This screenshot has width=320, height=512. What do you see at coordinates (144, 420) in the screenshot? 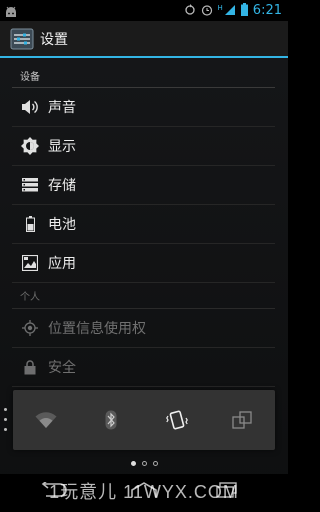
I see `quick-settings-panel` at bounding box center [144, 420].